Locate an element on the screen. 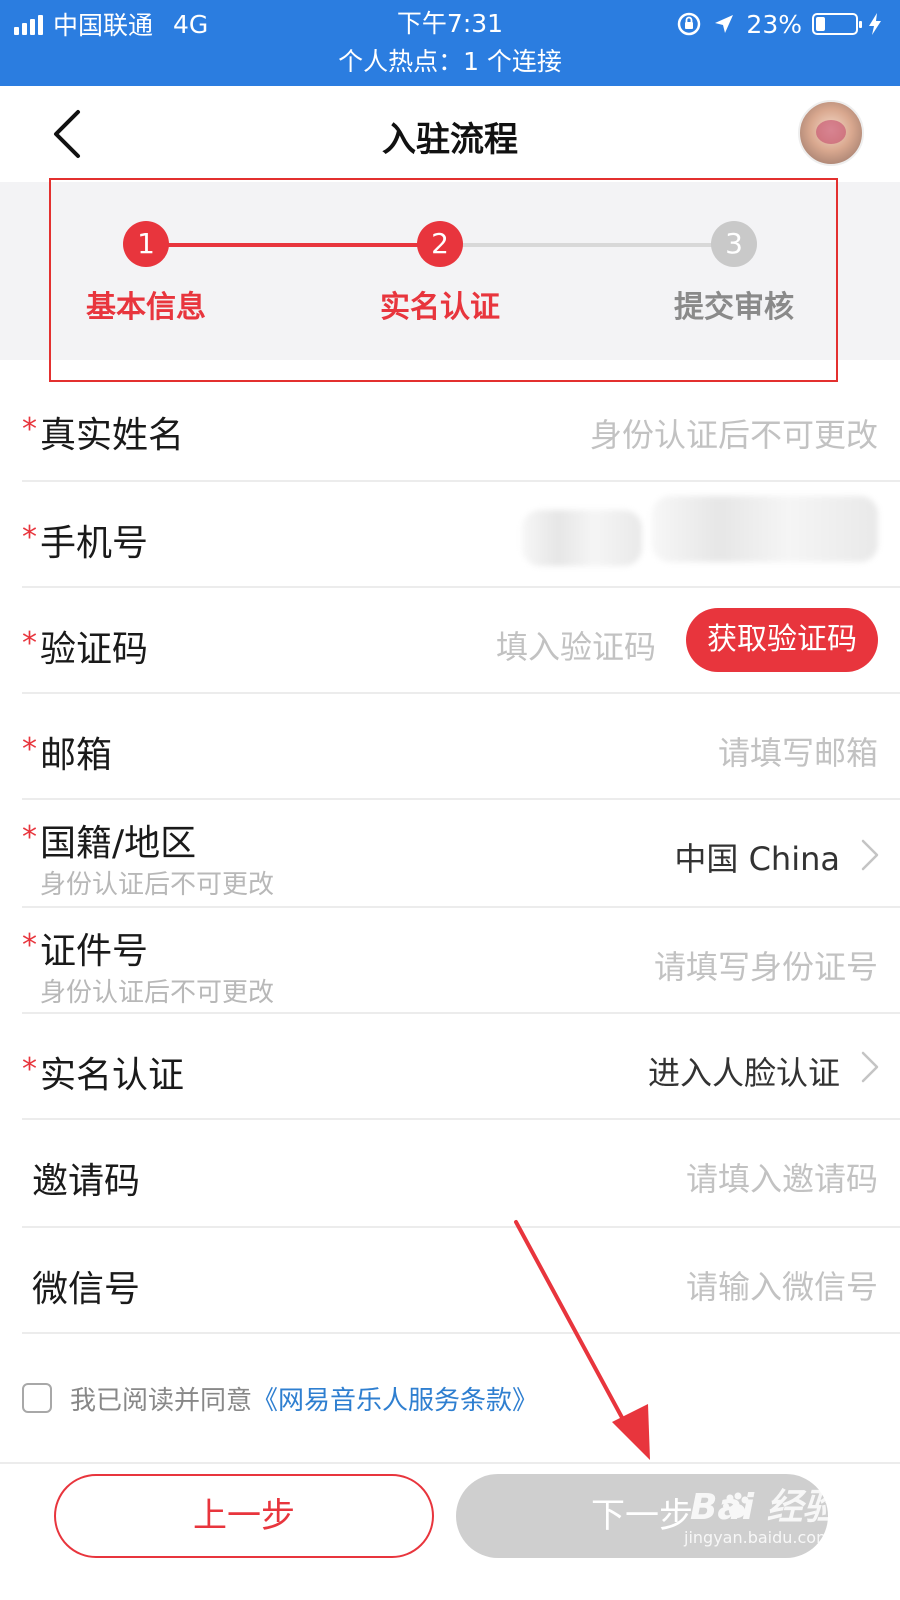  wechat-row: 微信号 请输入微信号 is located at coordinates (461, 1281).